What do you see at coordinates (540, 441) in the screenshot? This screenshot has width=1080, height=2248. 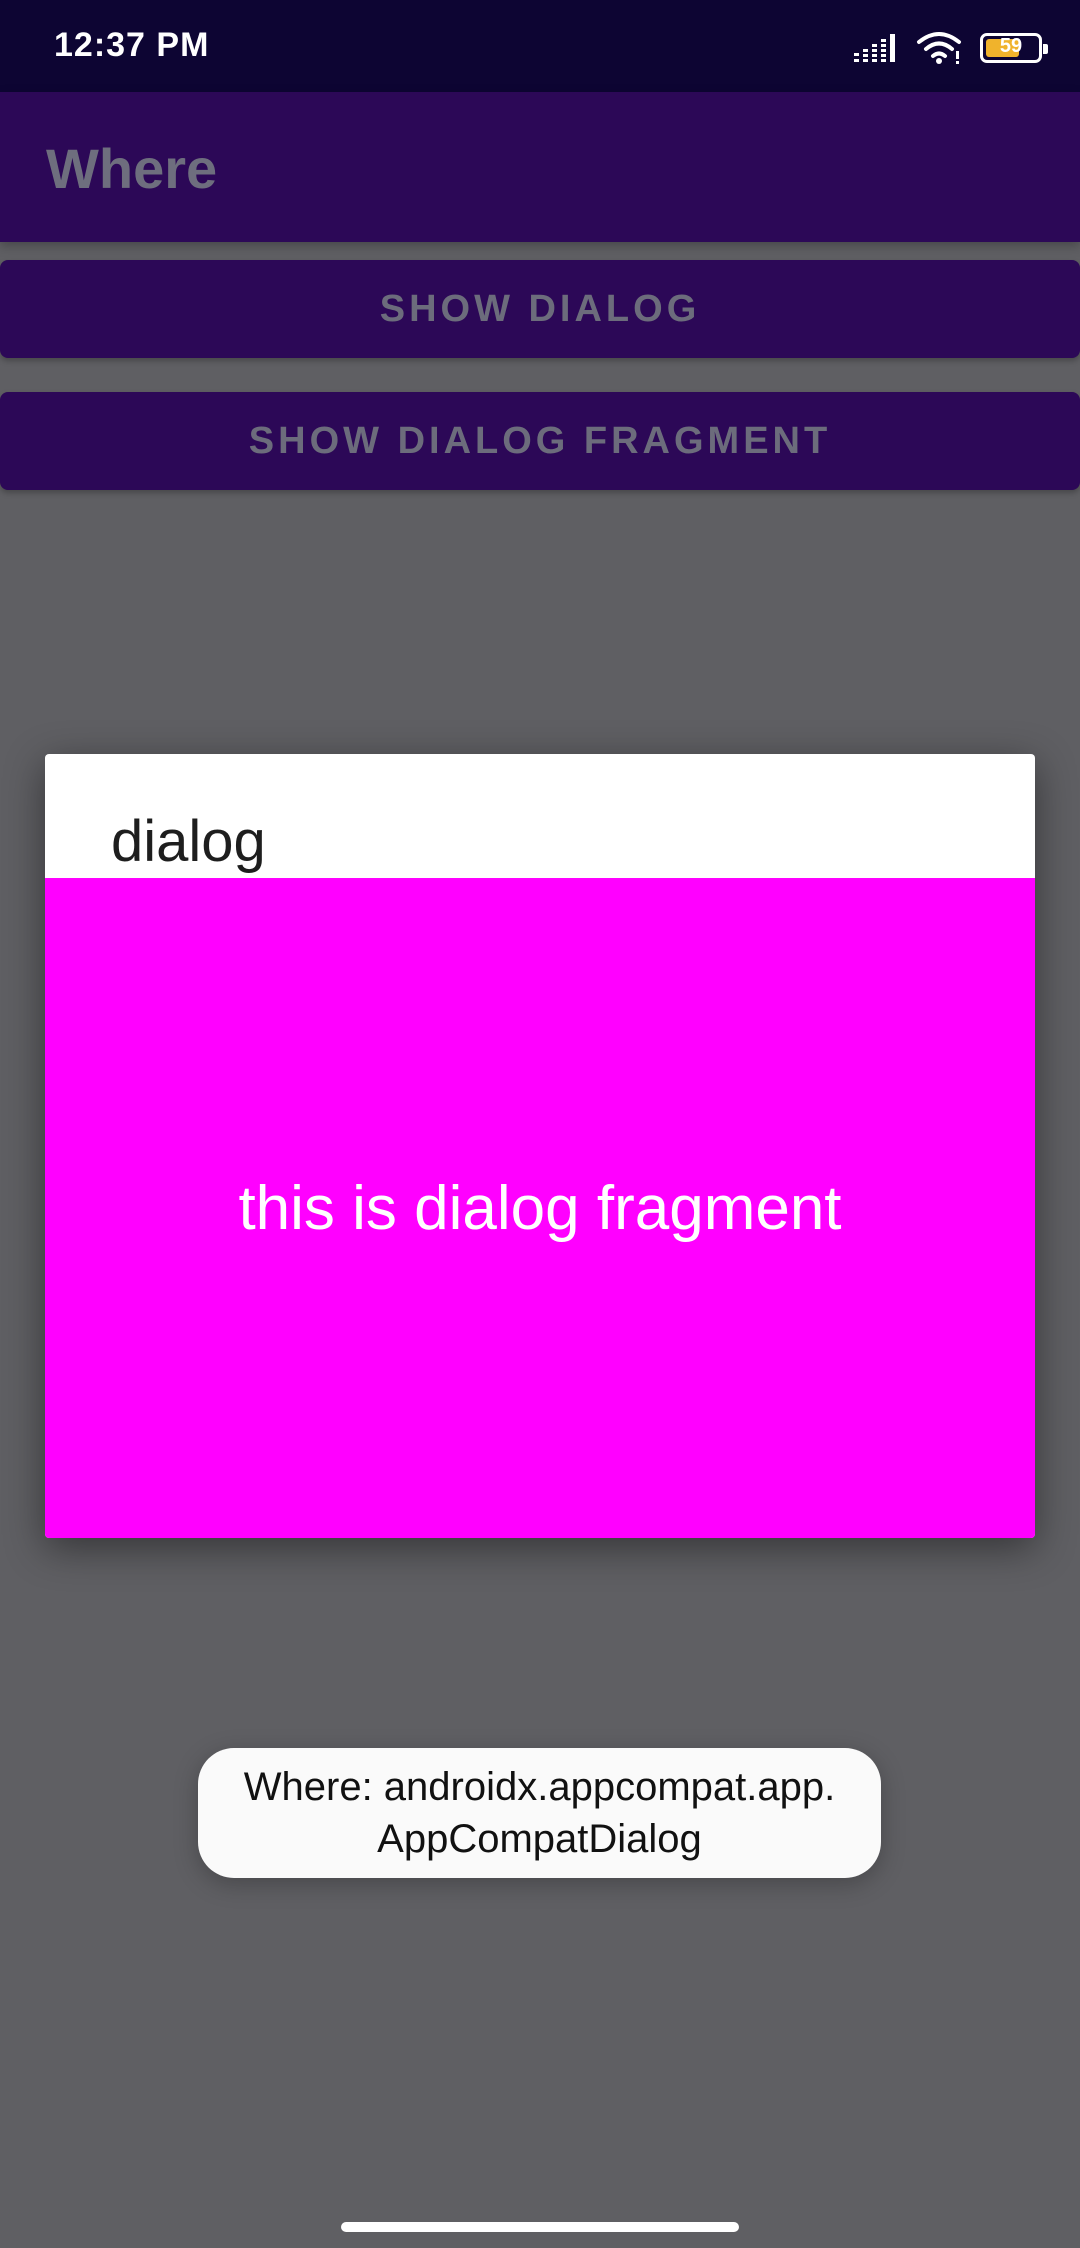 I see `show-dialog-fragment-button: SHOW DIALOG FRAGMENT` at bounding box center [540, 441].